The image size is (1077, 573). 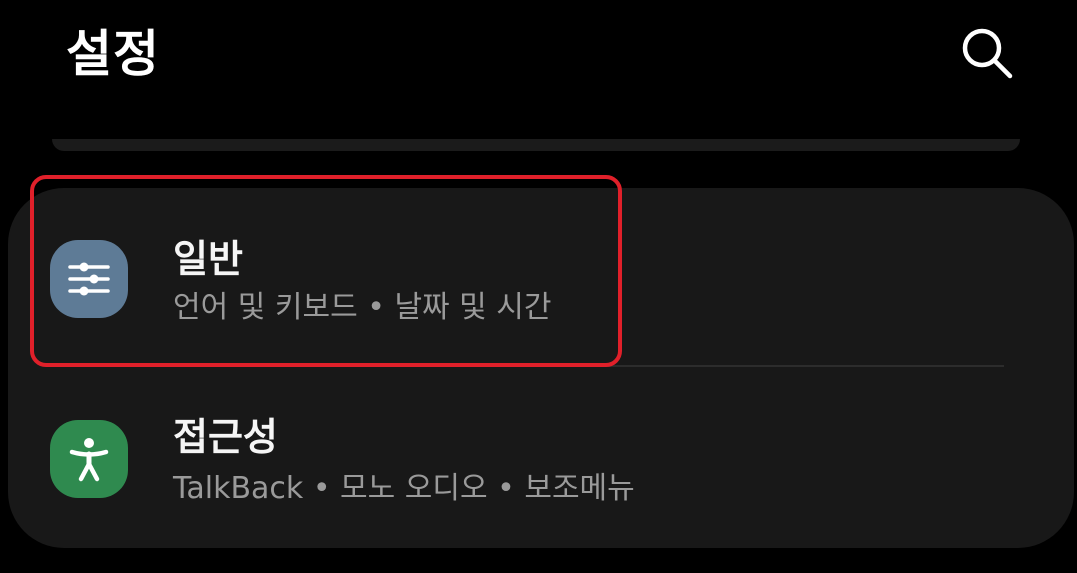 What do you see at coordinates (113, 54) in the screenshot?
I see `page-title: 설정` at bounding box center [113, 54].